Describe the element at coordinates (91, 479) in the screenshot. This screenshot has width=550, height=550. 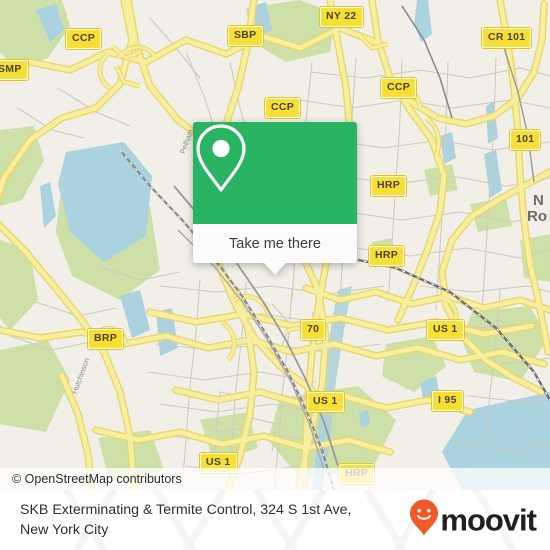
I see `osm-attribution-text: © OpenStreetMap contributors` at that location.